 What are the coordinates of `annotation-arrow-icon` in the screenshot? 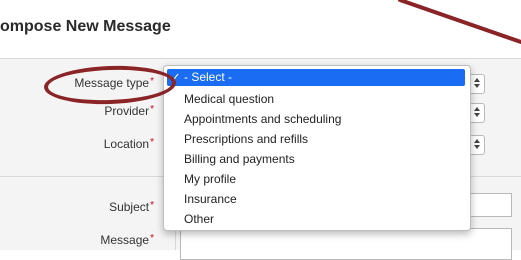 It's located at (459, 22).